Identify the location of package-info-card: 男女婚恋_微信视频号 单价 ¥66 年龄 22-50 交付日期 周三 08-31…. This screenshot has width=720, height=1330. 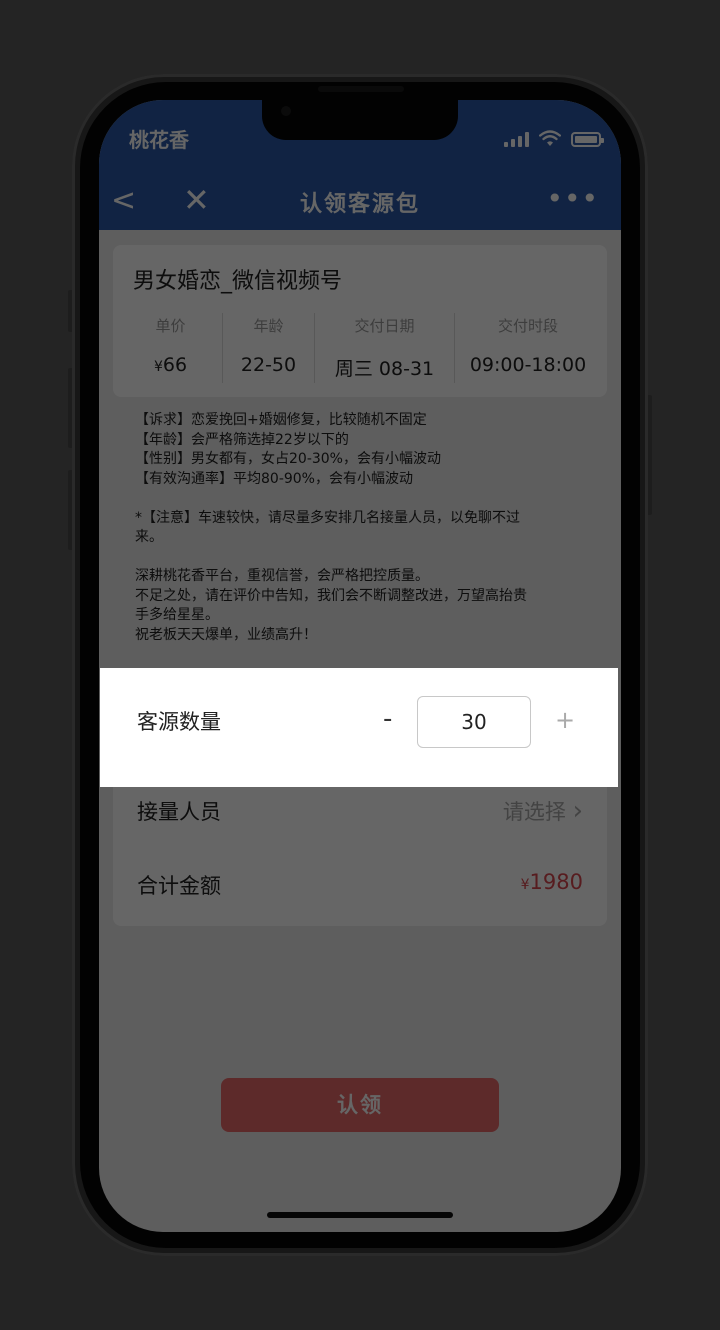
(360, 321).